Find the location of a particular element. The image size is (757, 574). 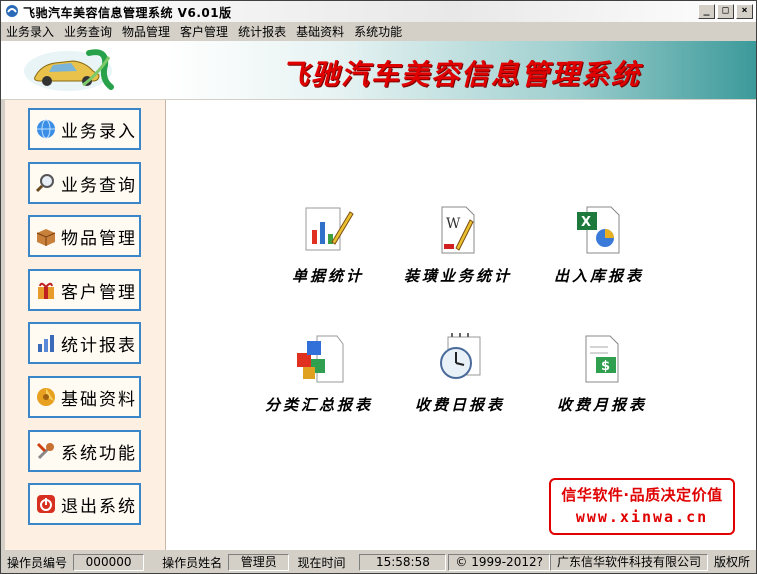

nav-label: 业务查询 is located at coordinates (99, 185).